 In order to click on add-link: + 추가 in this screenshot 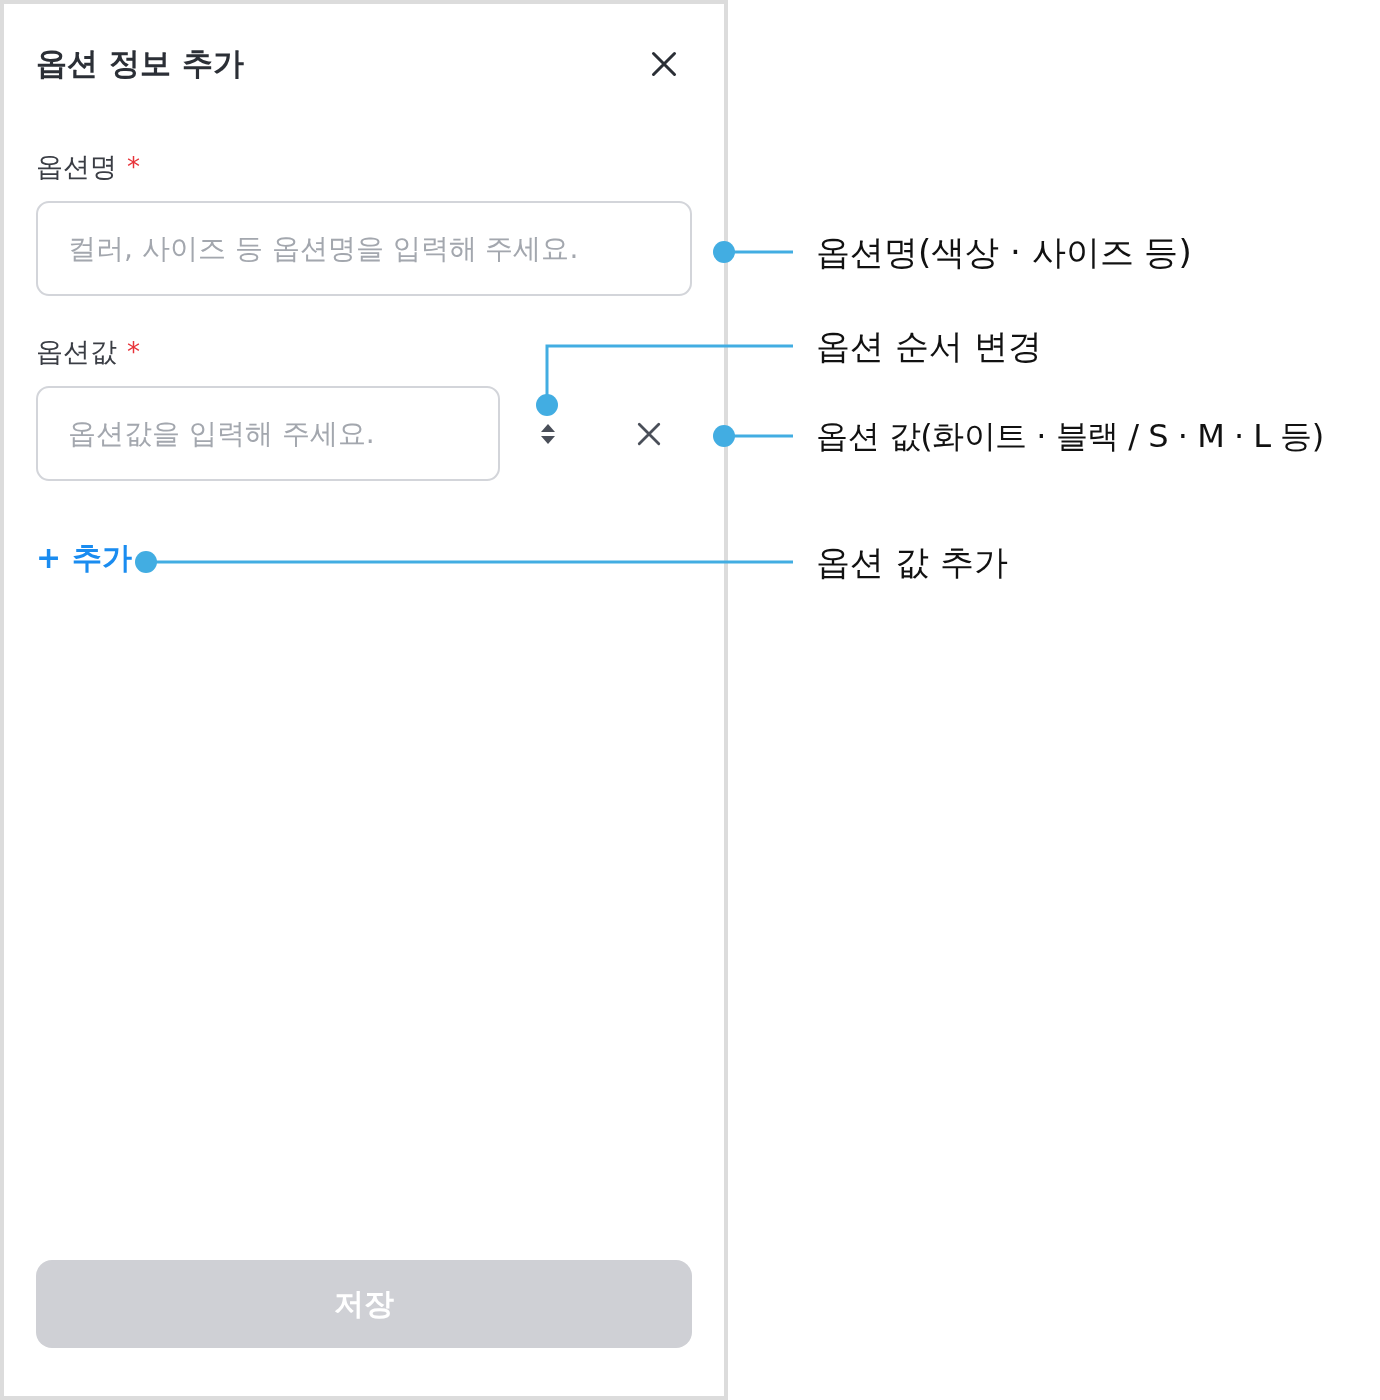, I will do `click(84, 558)`.